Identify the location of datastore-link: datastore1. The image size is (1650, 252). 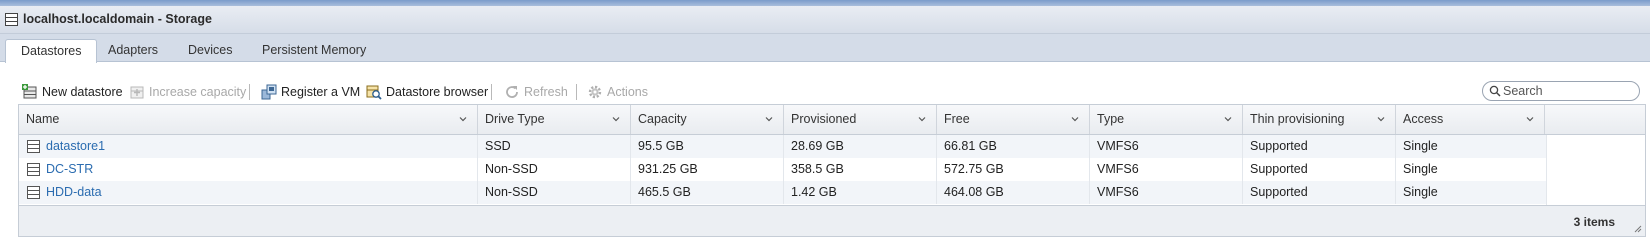
(75, 146).